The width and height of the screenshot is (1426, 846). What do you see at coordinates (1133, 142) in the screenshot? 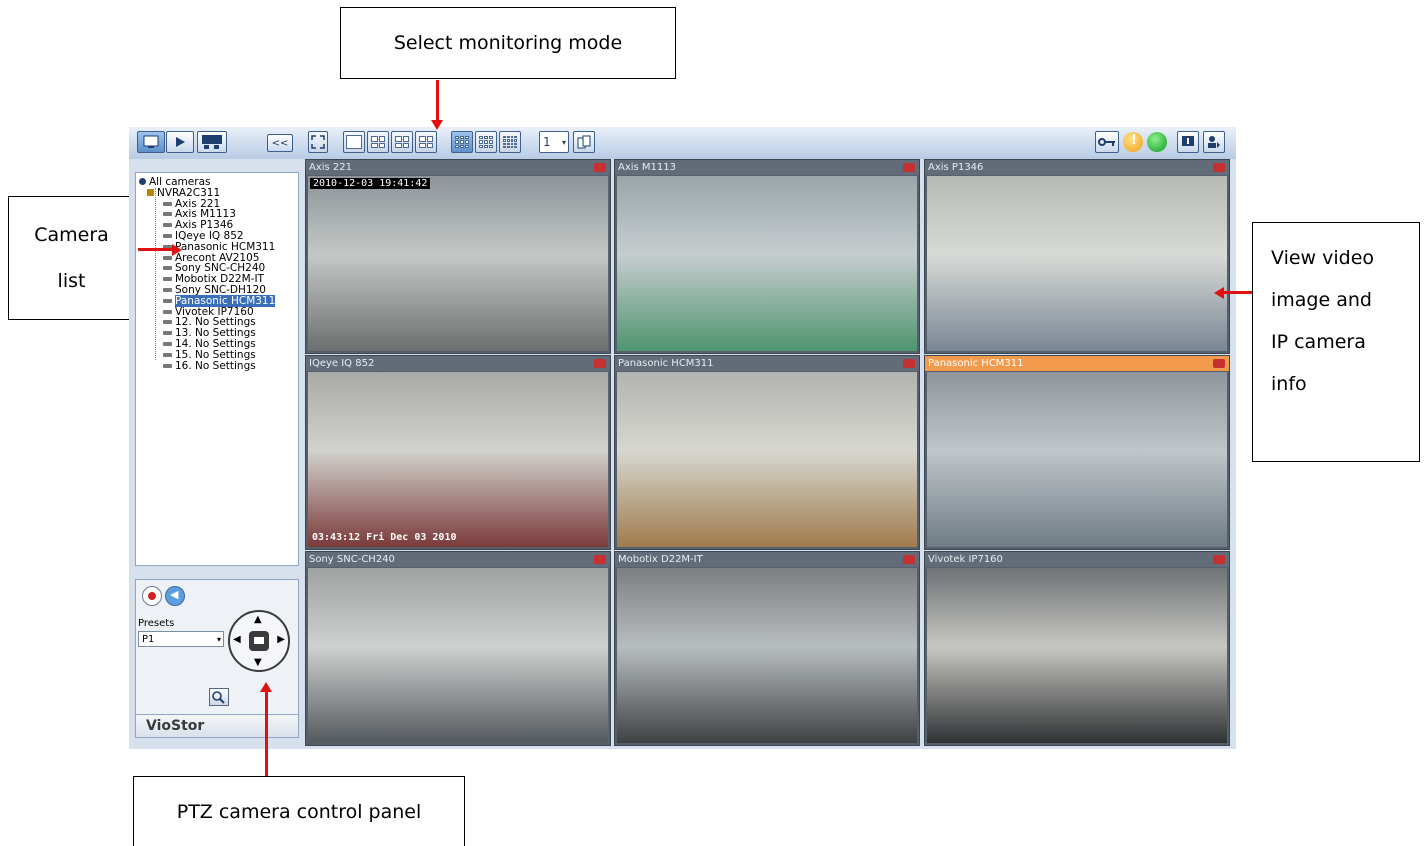
I see `alert-status-icon: !` at bounding box center [1133, 142].